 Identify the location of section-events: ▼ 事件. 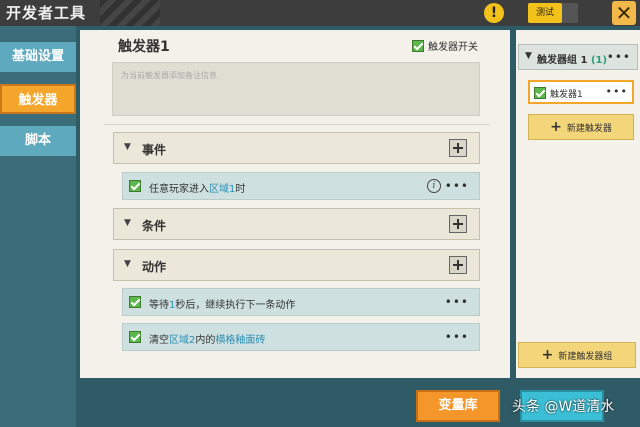
(296, 148).